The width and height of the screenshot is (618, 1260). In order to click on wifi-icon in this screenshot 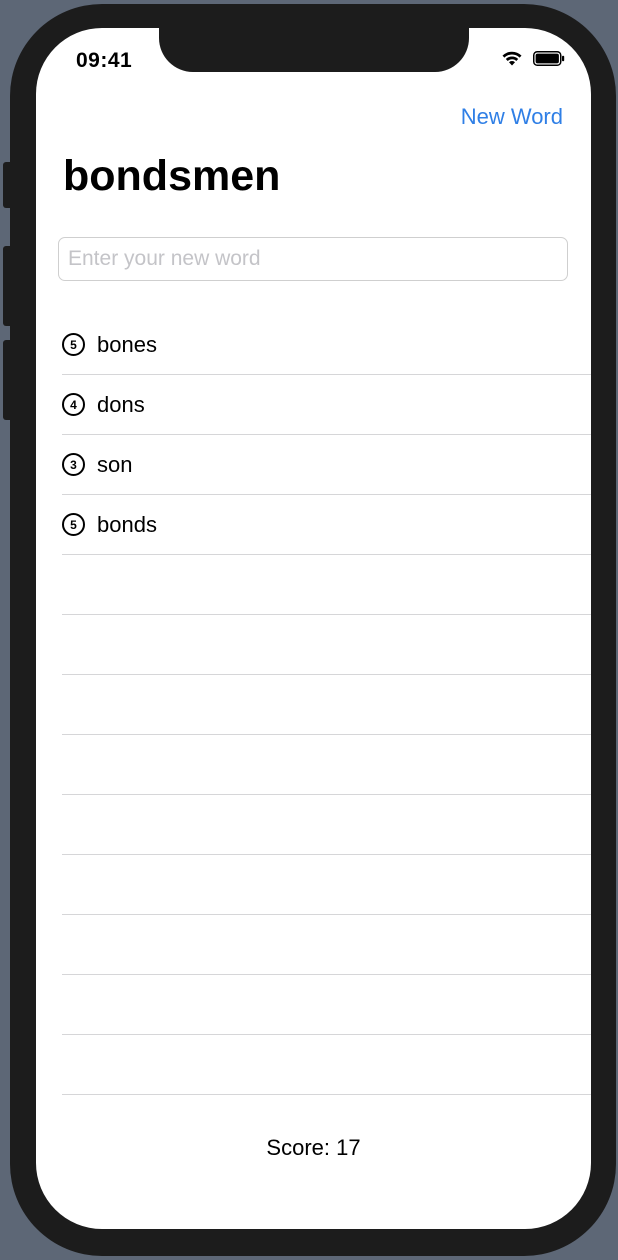, I will do `click(512, 58)`.